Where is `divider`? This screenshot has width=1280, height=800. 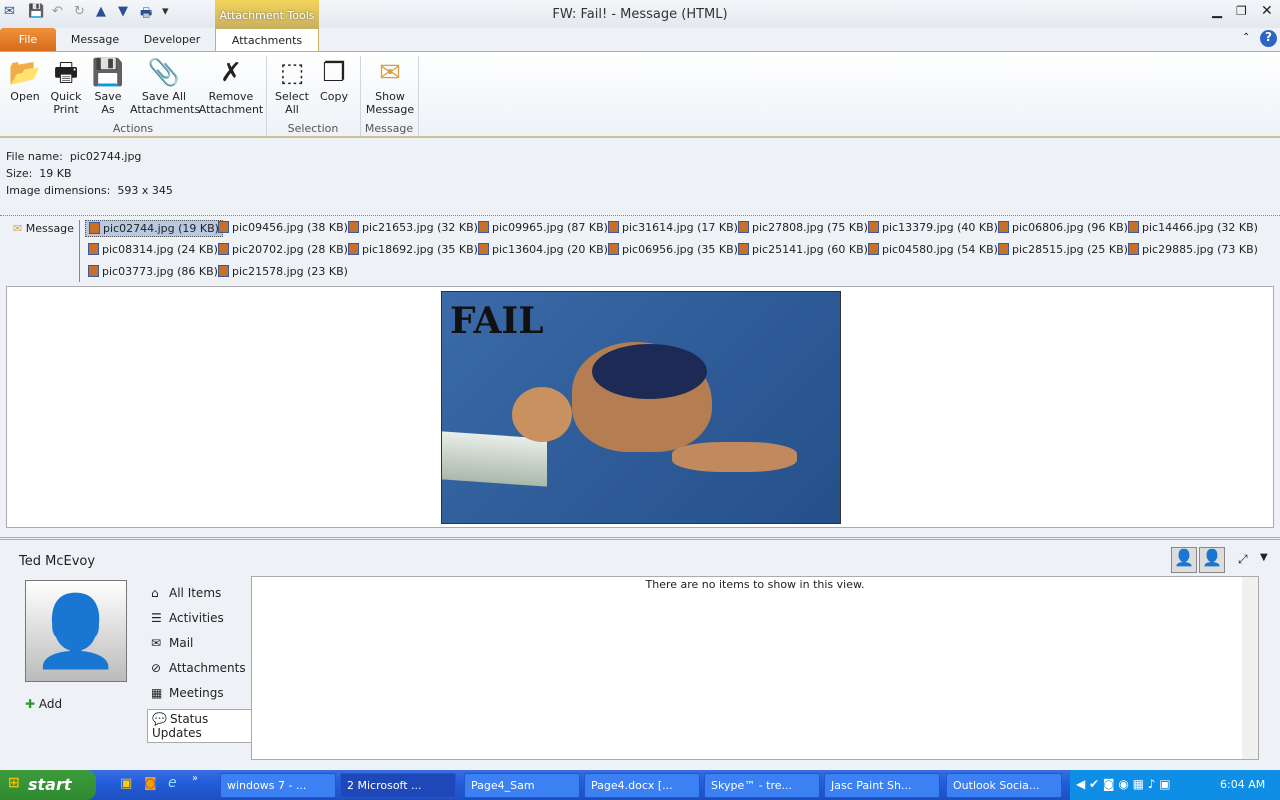 divider is located at coordinates (418, 96).